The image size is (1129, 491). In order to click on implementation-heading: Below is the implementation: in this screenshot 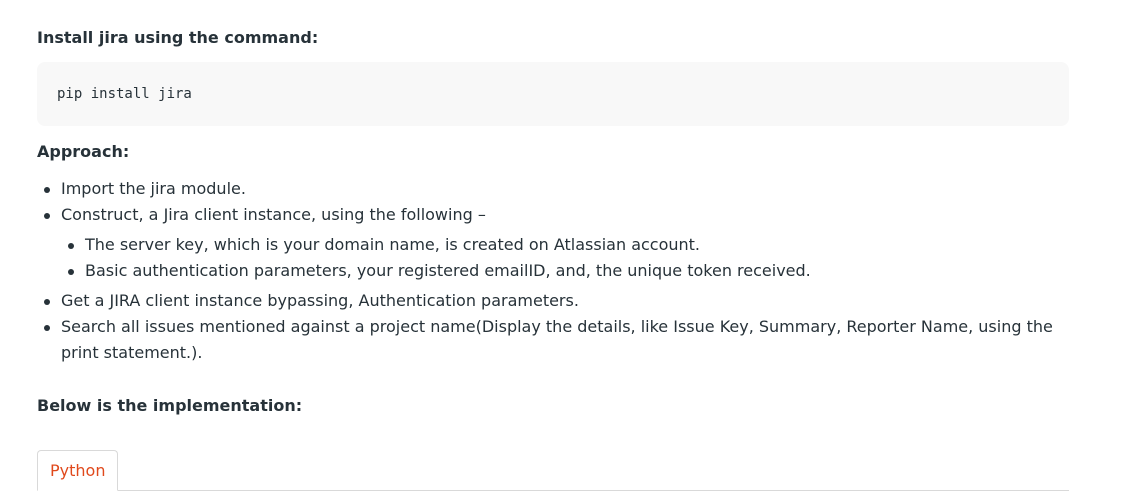, I will do `click(170, 405)`.